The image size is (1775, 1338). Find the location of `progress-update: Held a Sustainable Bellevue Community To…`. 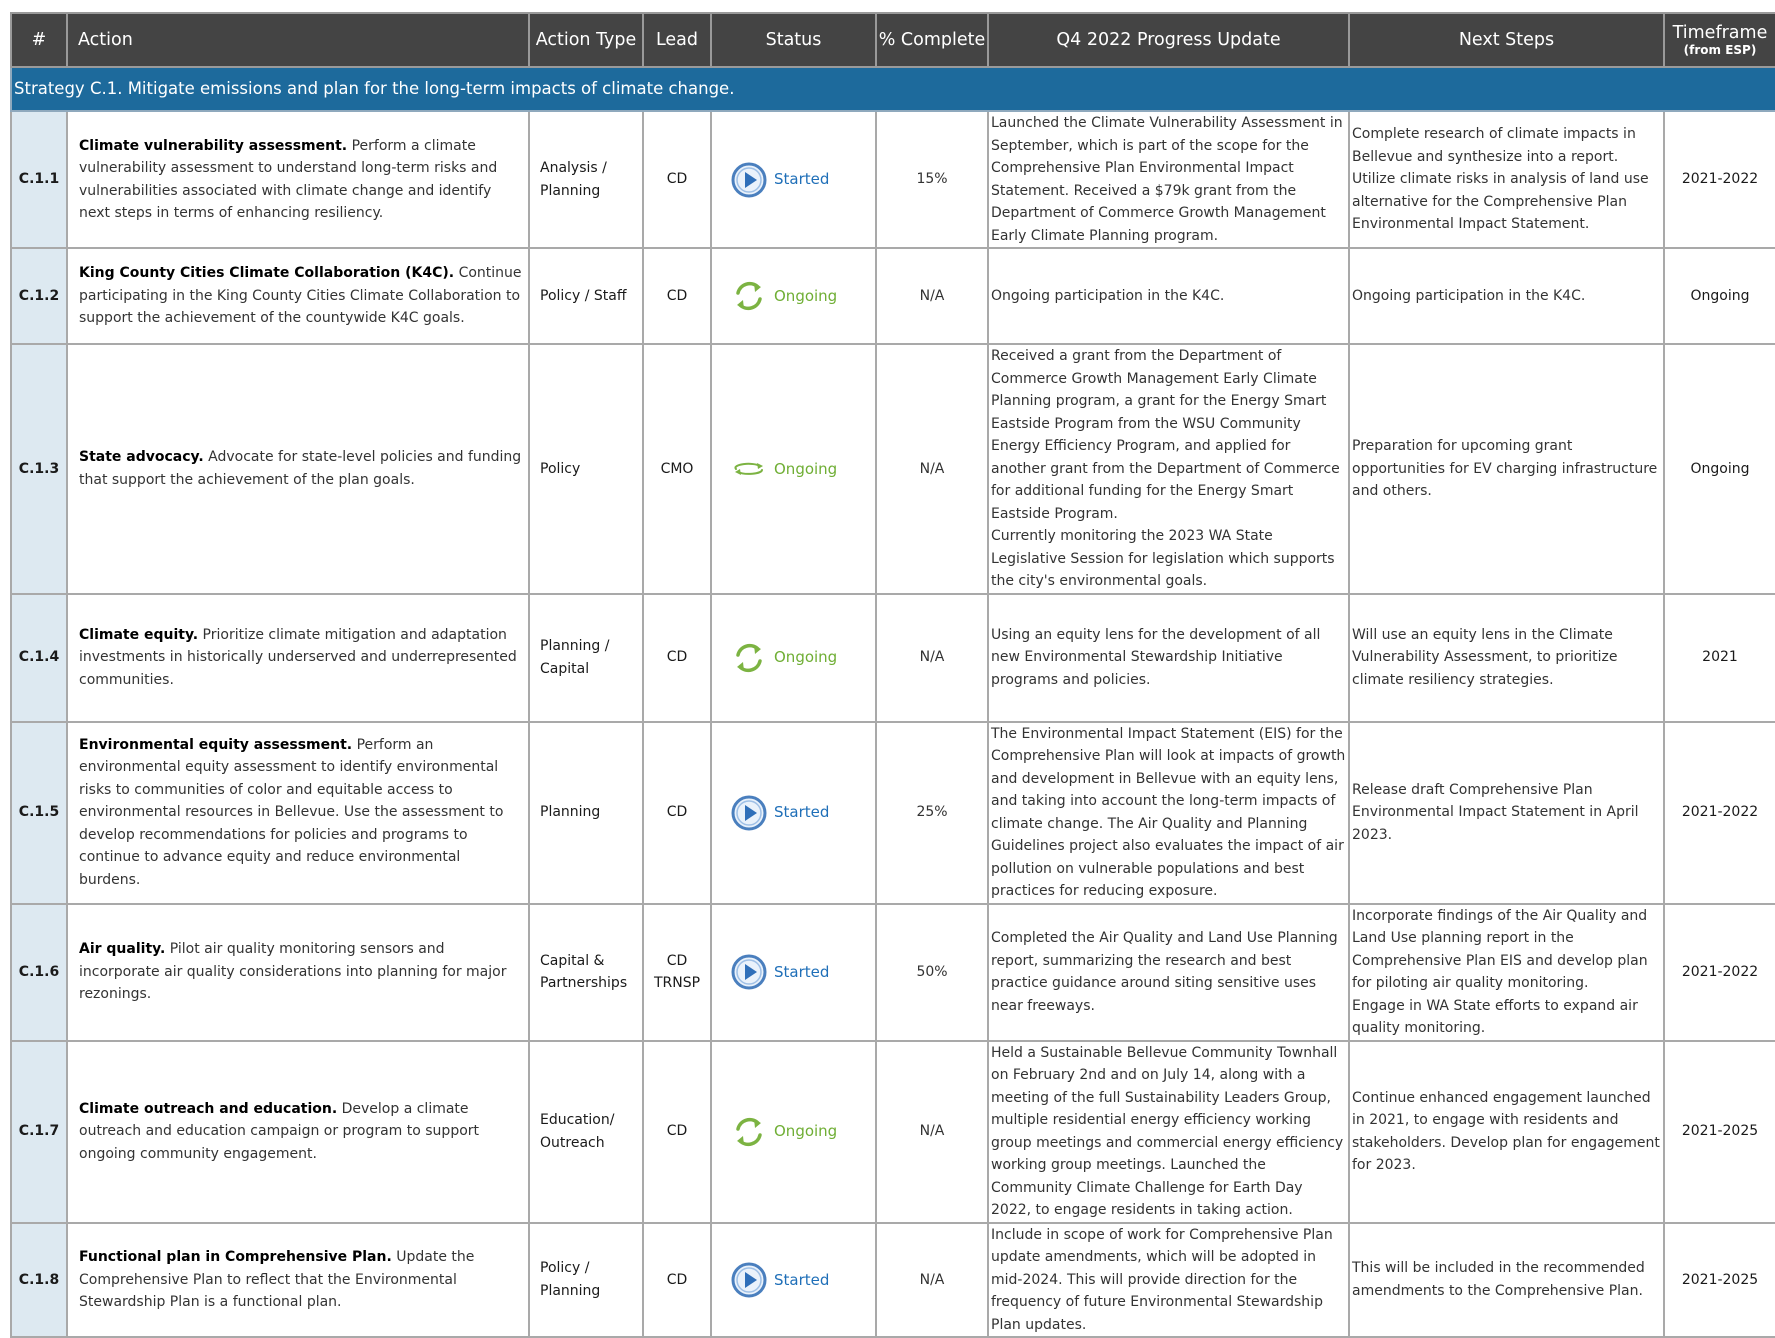

progress-update: Held a Sustainable Bellevue Community To… is located at coordinates (1167, 1131).